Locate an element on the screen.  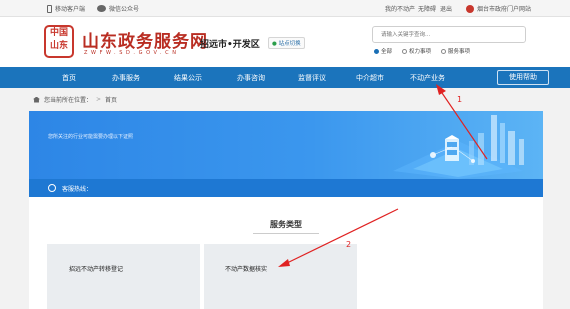
scope-radio-all: 全部 is located at coordinates (383, 51).